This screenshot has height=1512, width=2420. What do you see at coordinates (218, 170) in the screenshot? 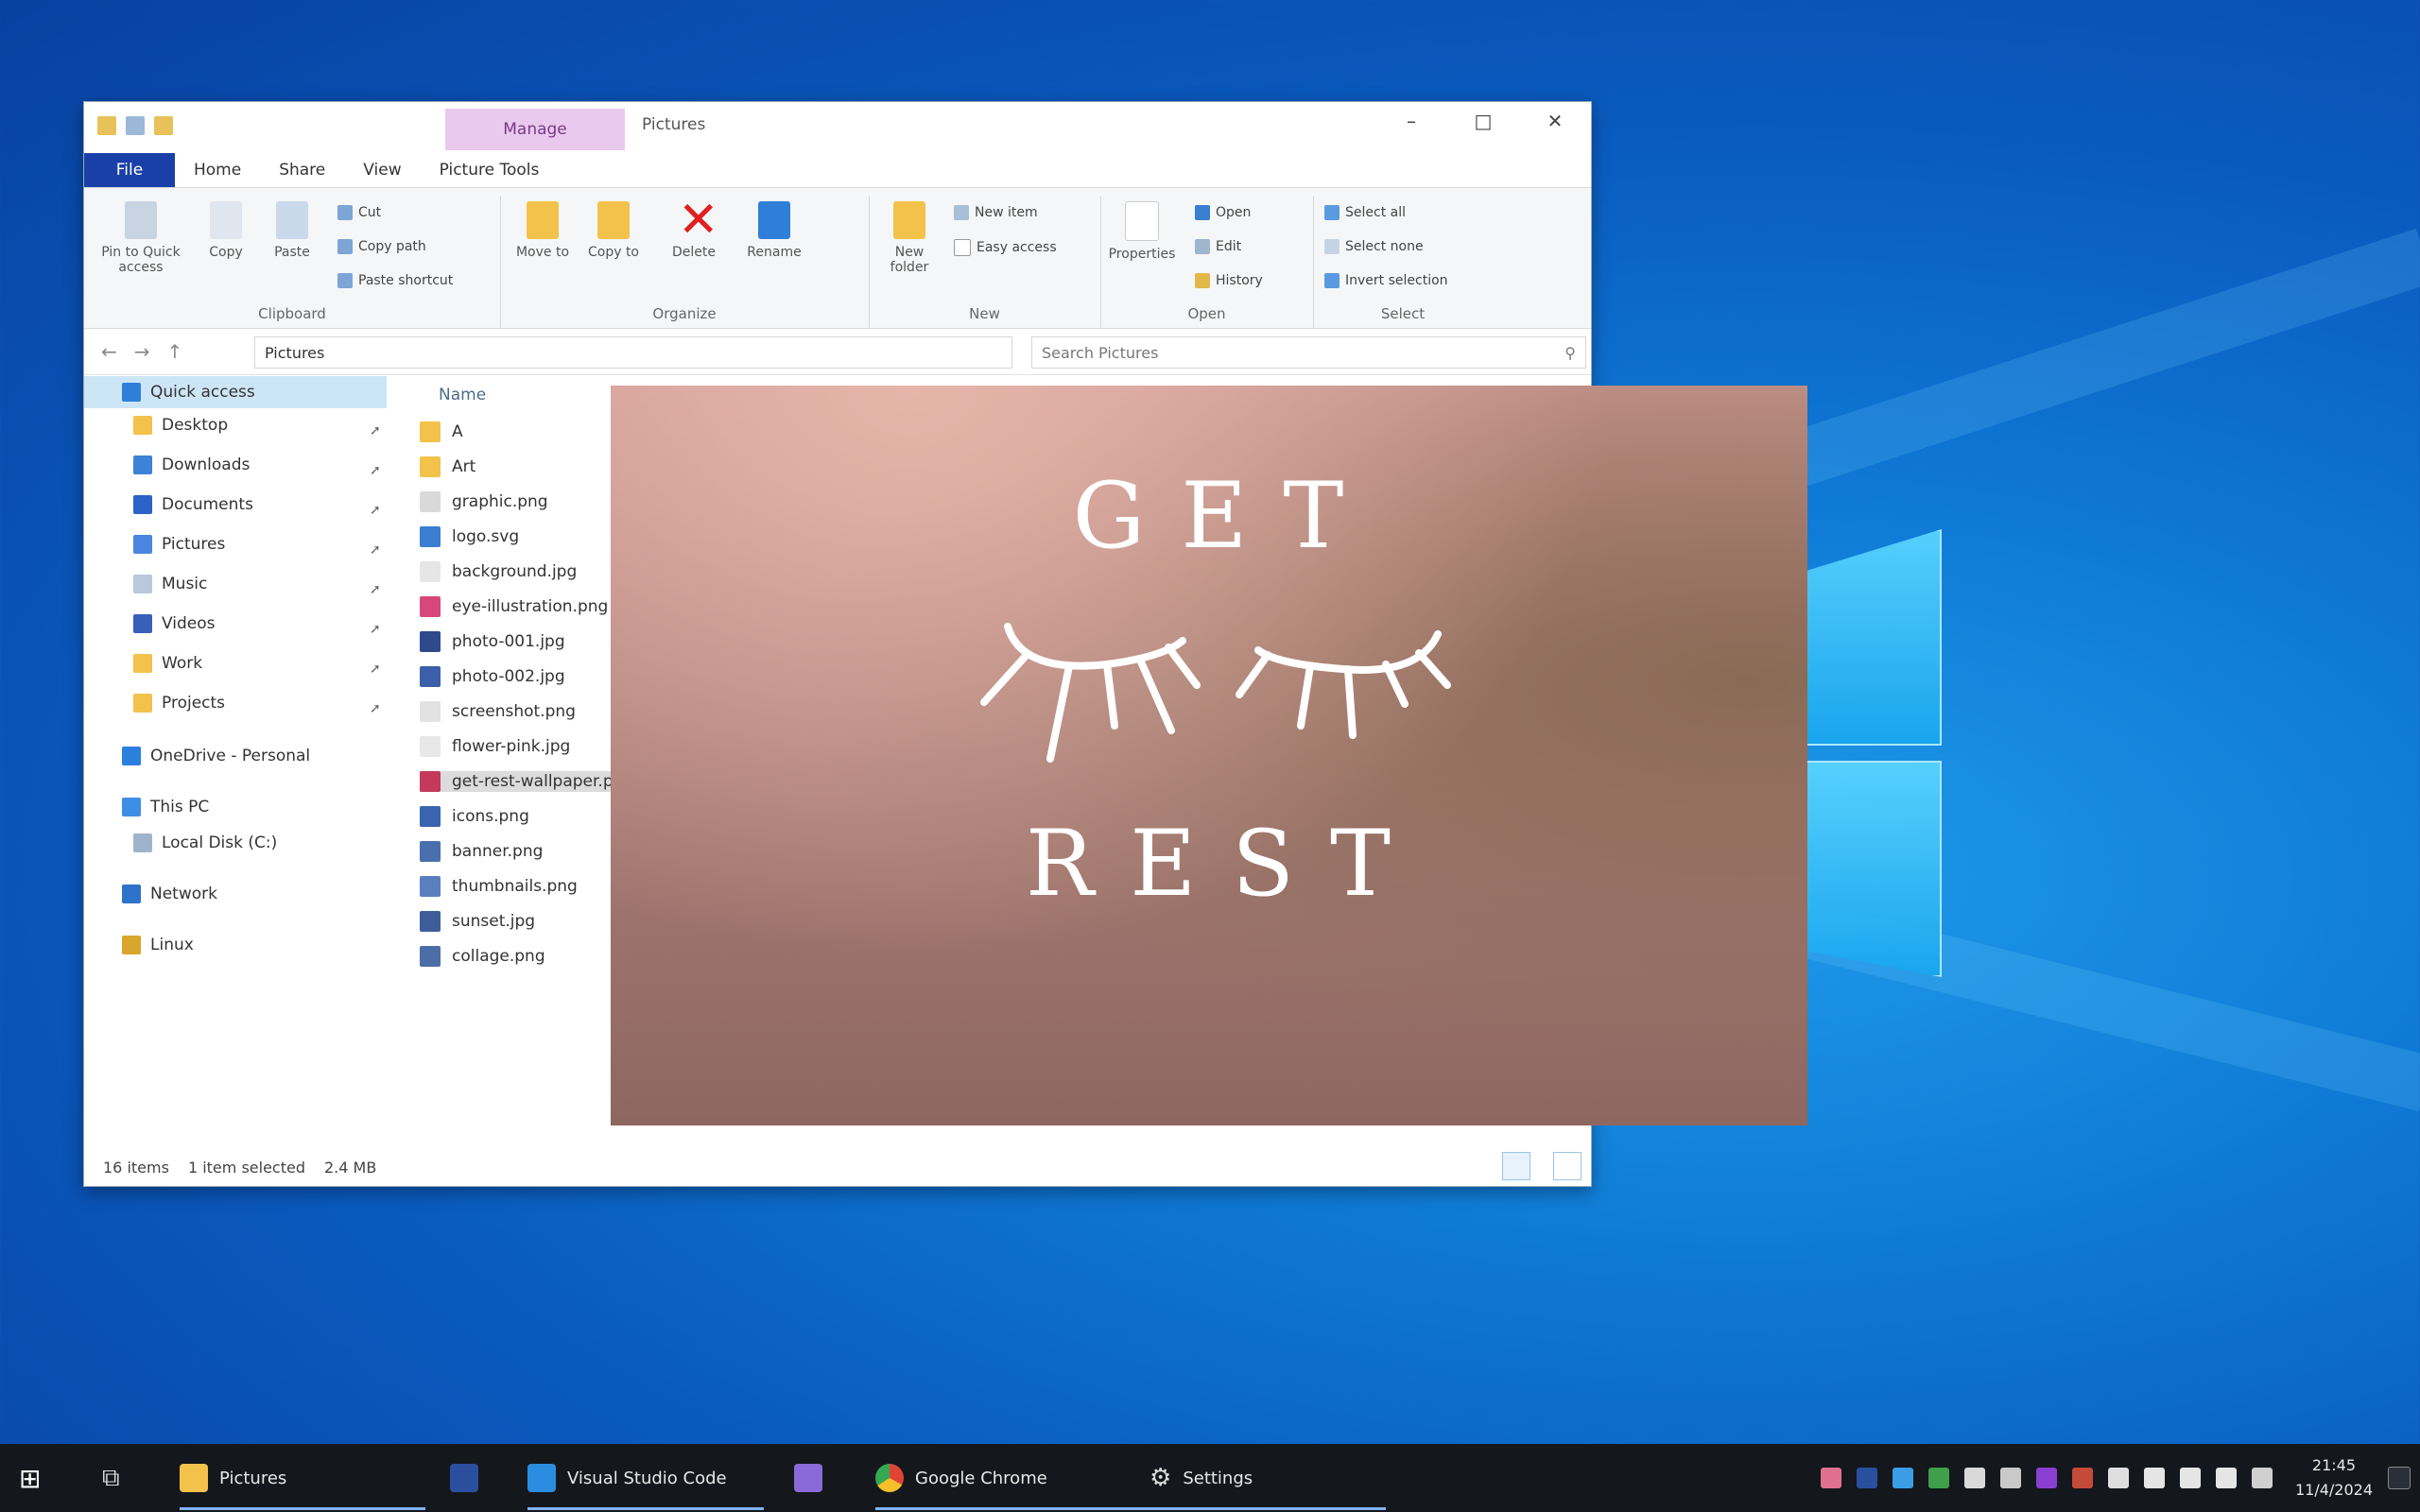
I see `tab-home: Home` at bounding box center [218, 170].